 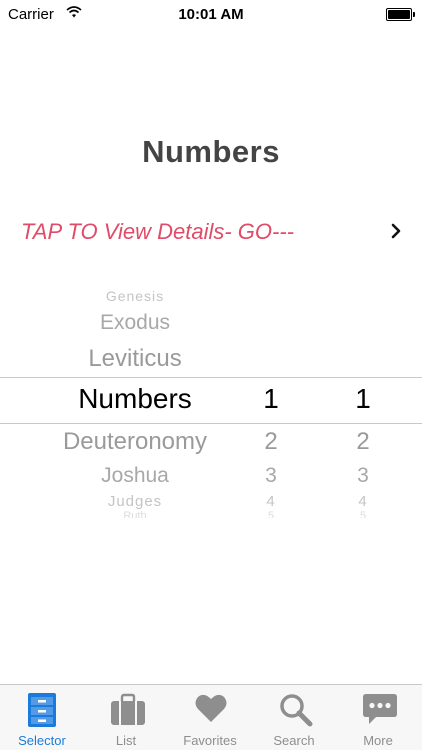 What do you see at coordinates (135, 359) in the screenshot?
I see `picker-book-item: Leviticus` at bounding box center [135, 359].